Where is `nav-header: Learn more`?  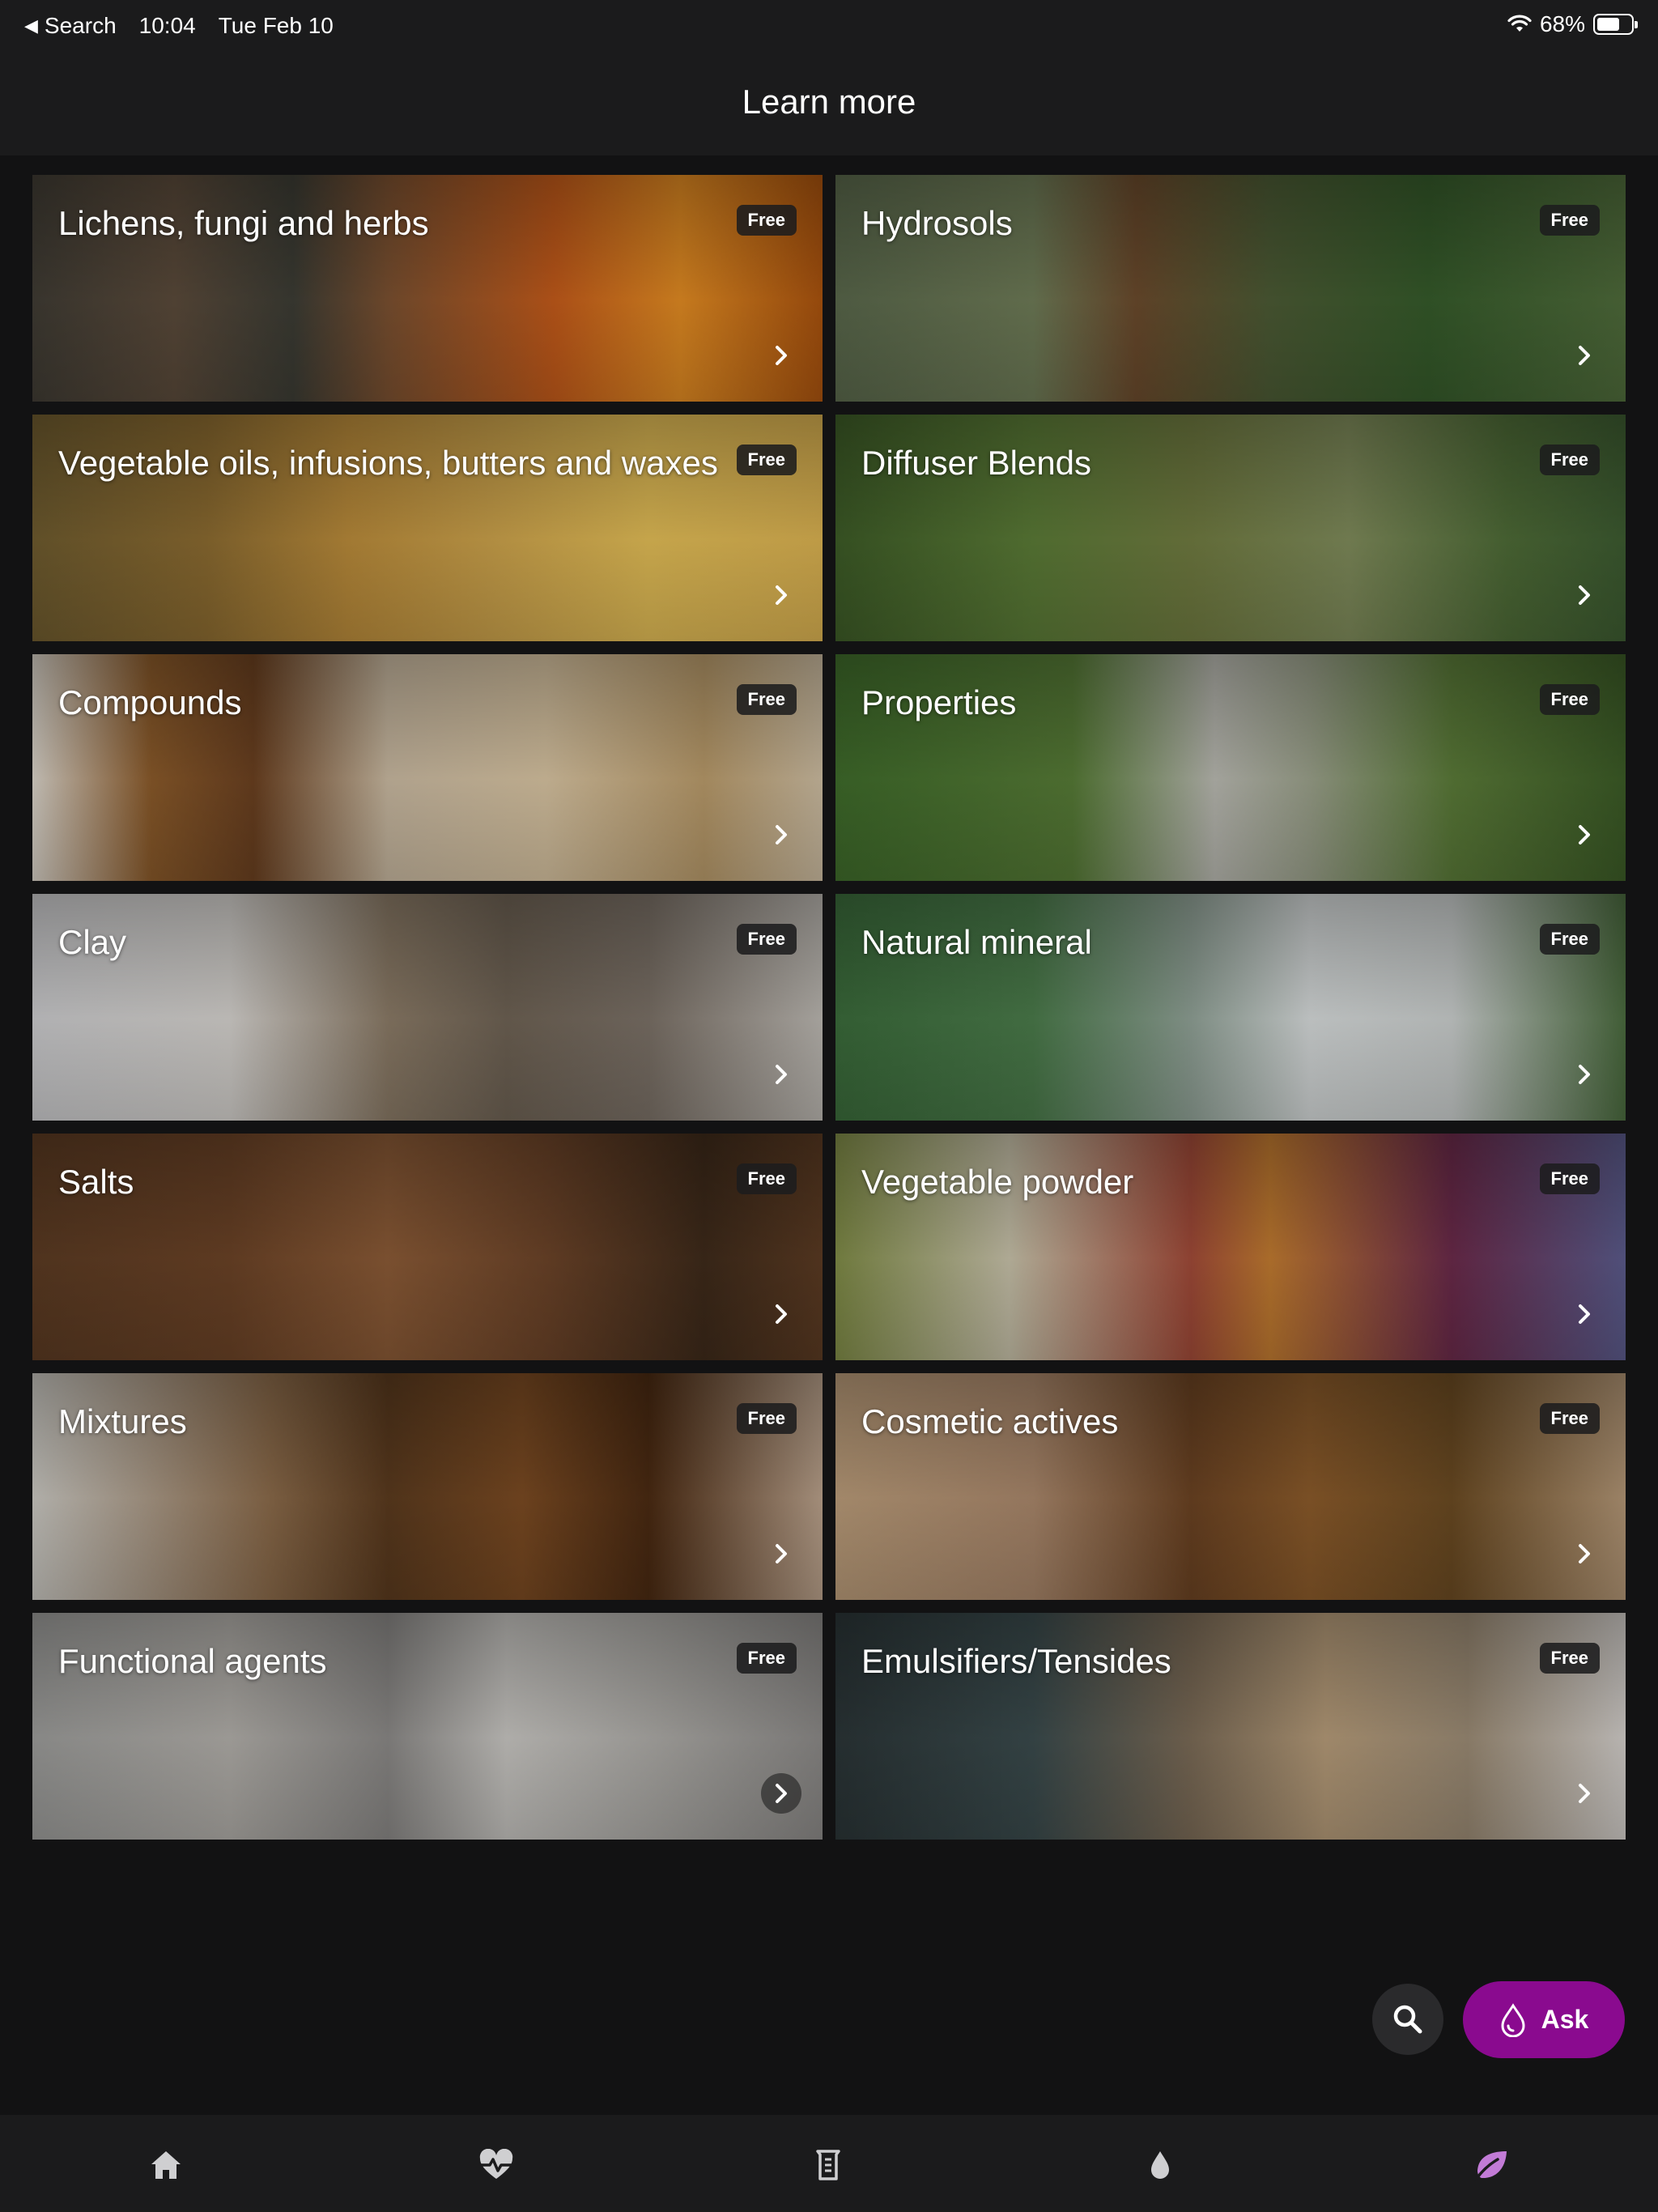
nav-header: Learn more is located at coordinates (829, 104).